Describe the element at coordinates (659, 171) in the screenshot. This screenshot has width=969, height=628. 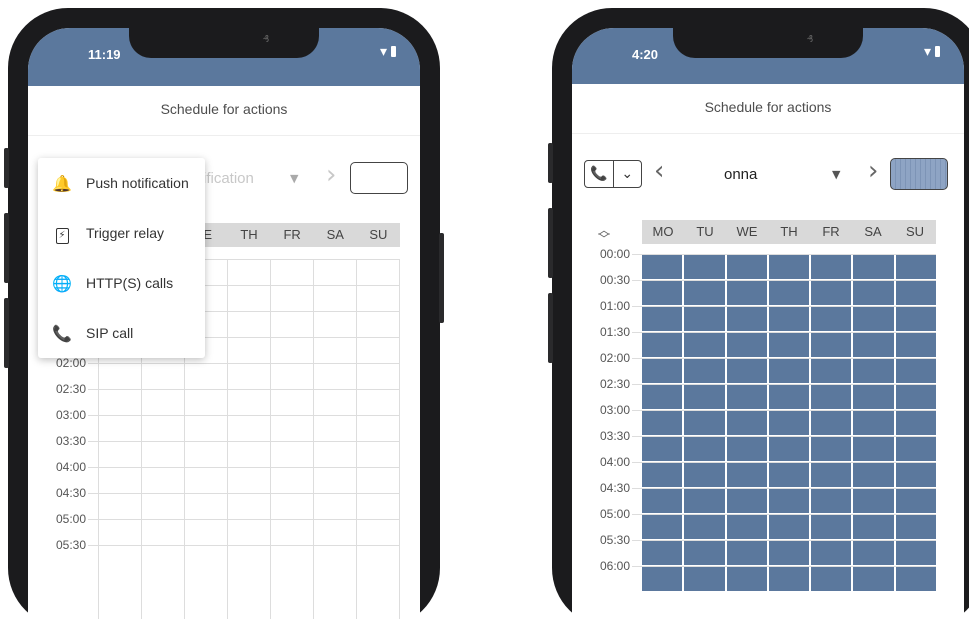
I see `prev-chevron-icon: ‹` at that location.